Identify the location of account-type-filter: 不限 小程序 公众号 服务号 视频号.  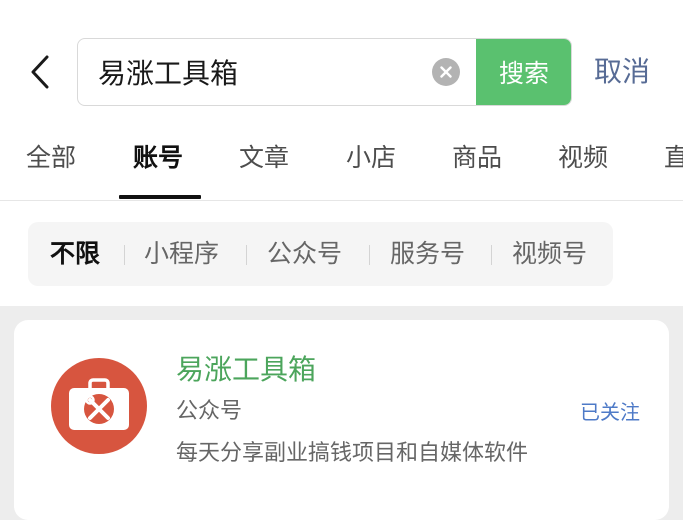
(320, 254).